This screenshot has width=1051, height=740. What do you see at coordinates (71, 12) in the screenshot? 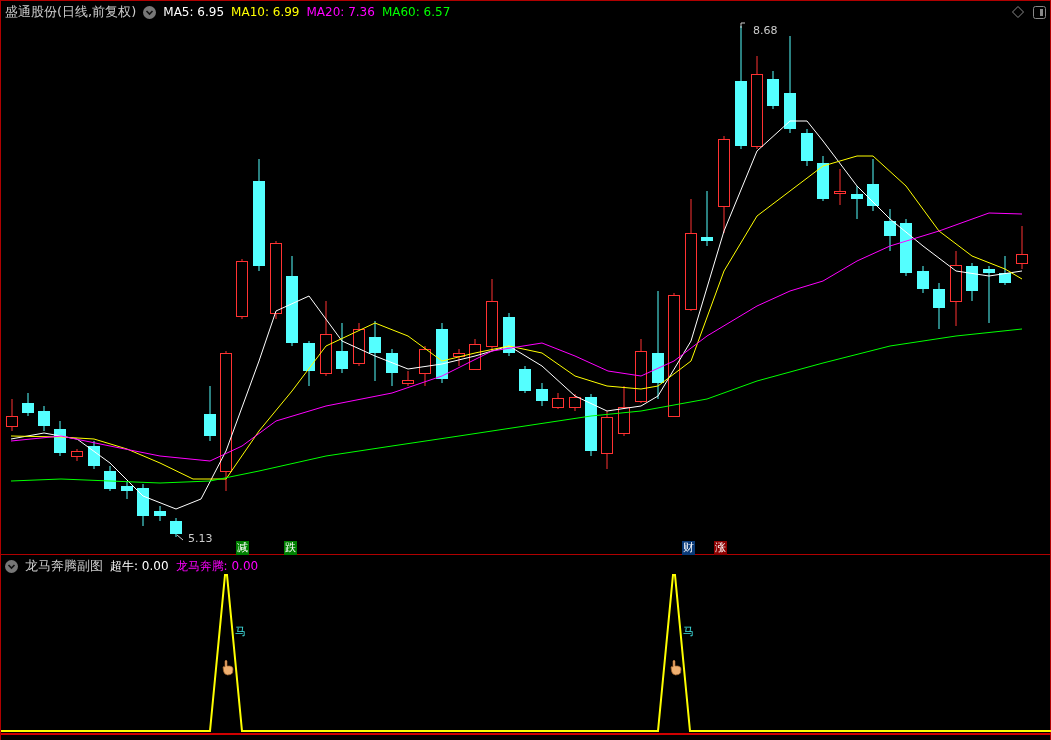
I see `chart-title: 盛通股份(日线,前复权)` at bounding box center [71, 12].